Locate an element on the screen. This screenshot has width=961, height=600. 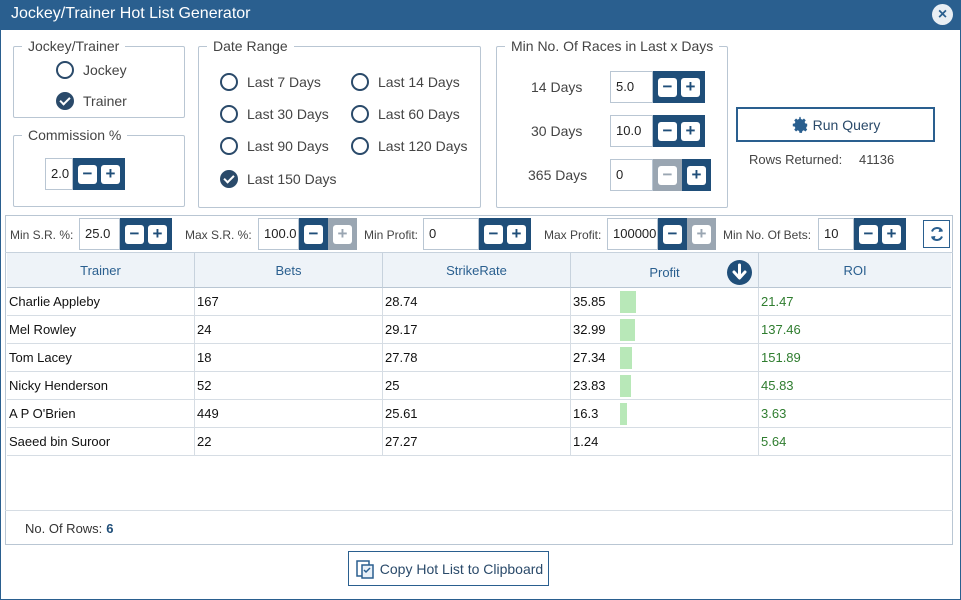
cell-bets-text: 24 is located at coordinates (204, 329).